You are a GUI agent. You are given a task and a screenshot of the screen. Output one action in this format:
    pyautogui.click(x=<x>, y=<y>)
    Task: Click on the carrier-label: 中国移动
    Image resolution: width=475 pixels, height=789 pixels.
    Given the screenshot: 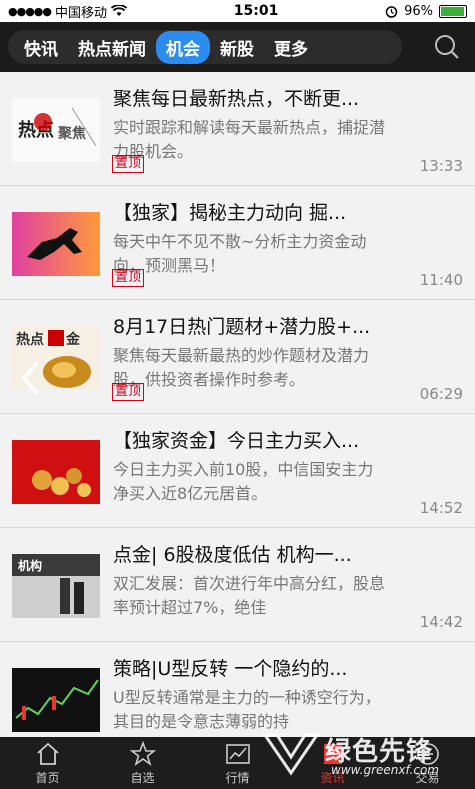 What is the action you would take?
    pyautogui.click(x=81, y=13)
    